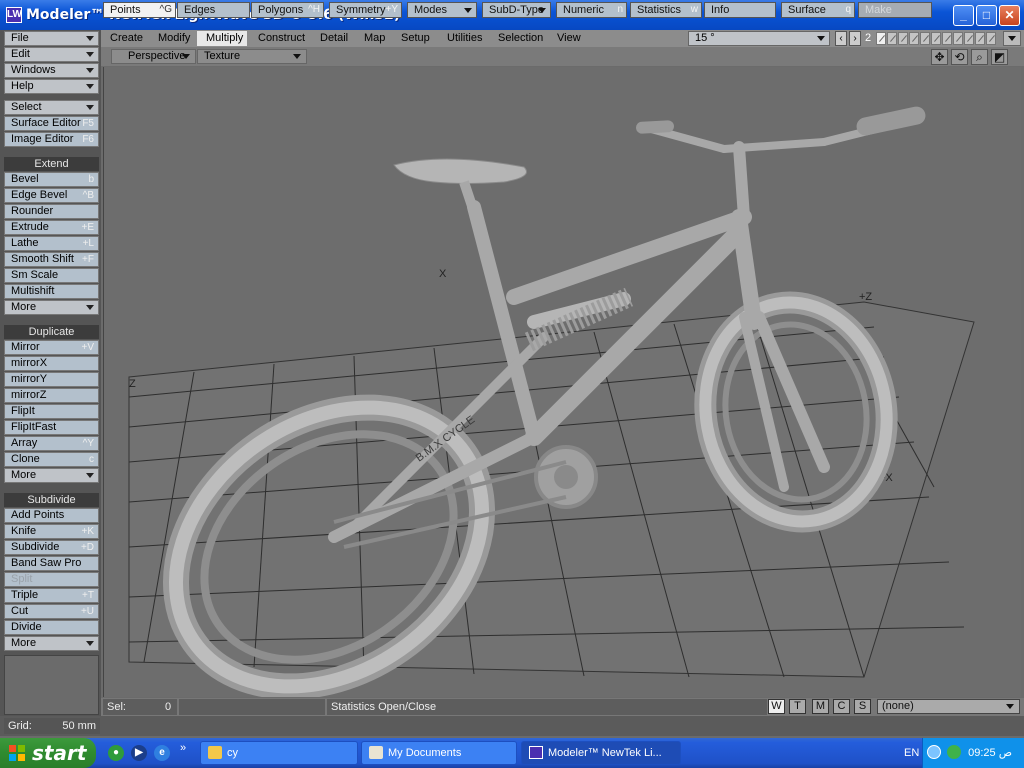 This screenshot has height=768, width=1024. What do you see at coordinates (51, 107) in the screenshot?
I see `select-menu: Select` at bounding box center [51, 107].